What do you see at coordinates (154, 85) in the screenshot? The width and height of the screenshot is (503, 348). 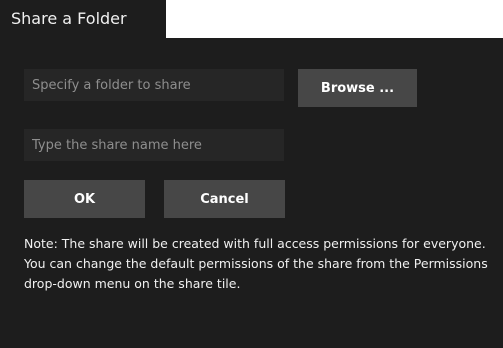 I see `folder-path-input` at bounding box center [154, 85].